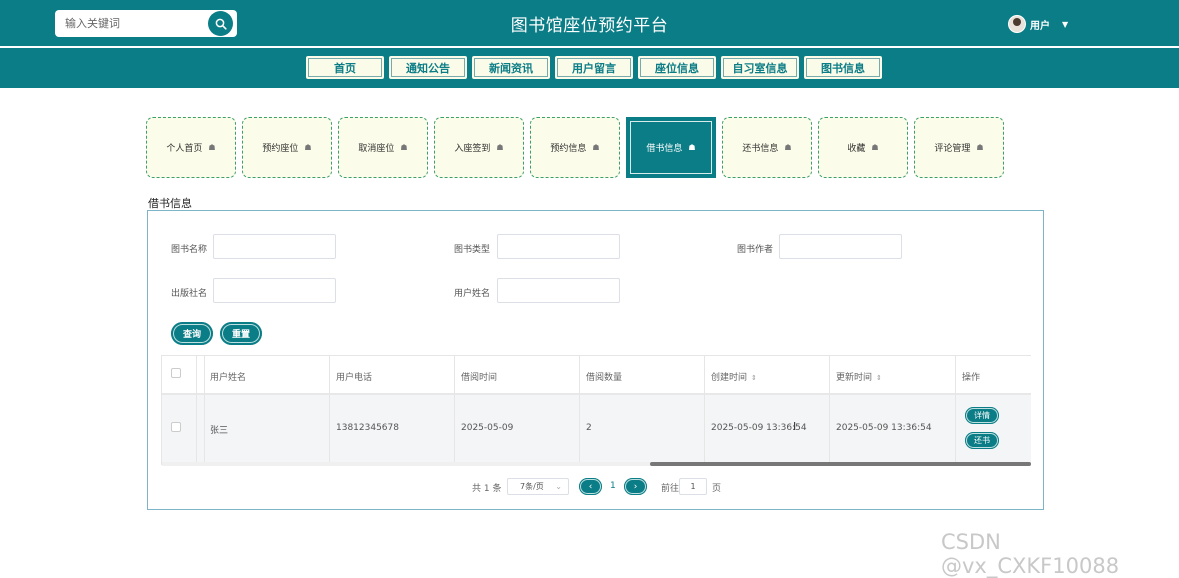 The image size is (1179, 578). What do you see at coordinates (176, 373) in the screenshot?
I see `select-all-checkbox` at bounding box center [176, 373].